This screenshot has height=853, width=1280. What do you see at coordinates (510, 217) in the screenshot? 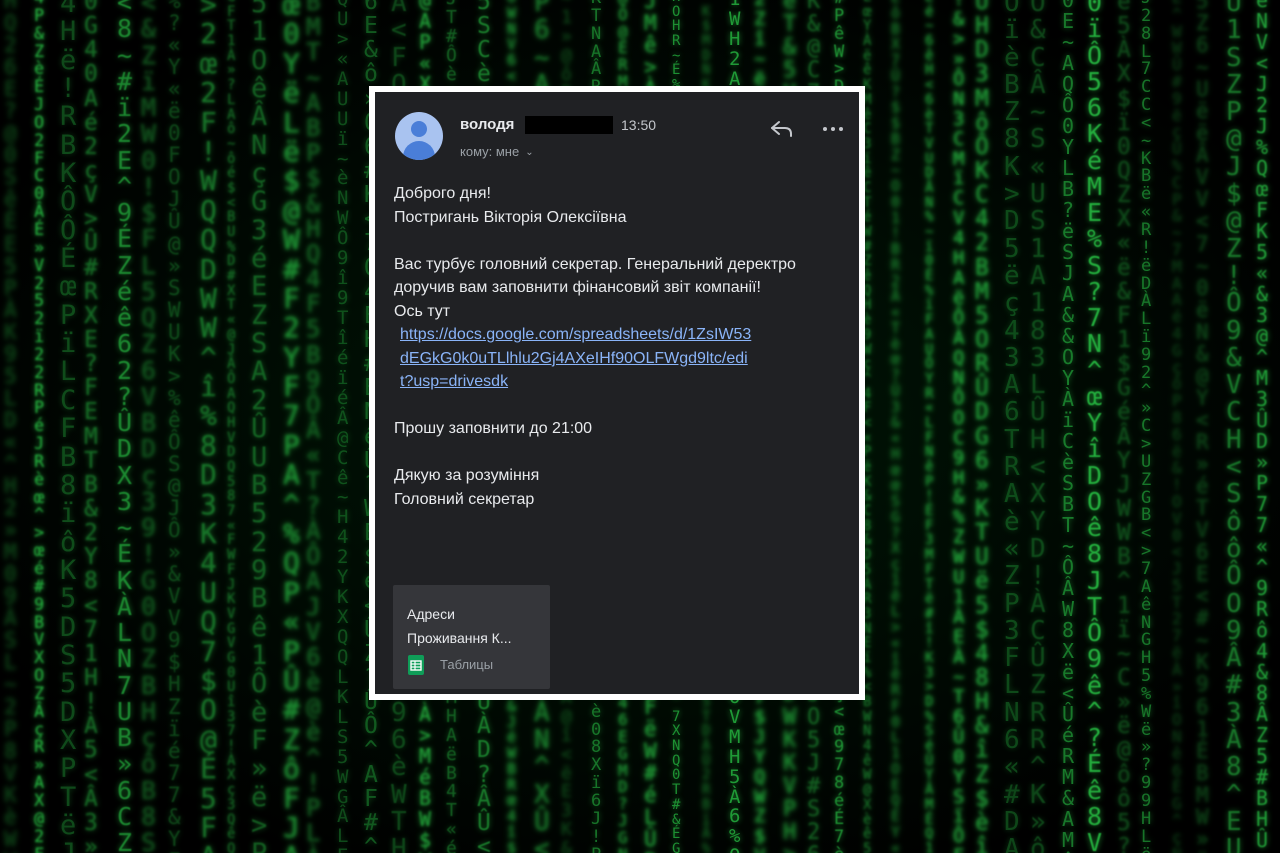
I see `addressee: Постригань Вікторія Олексіївна` at bounding box center [510, 217].